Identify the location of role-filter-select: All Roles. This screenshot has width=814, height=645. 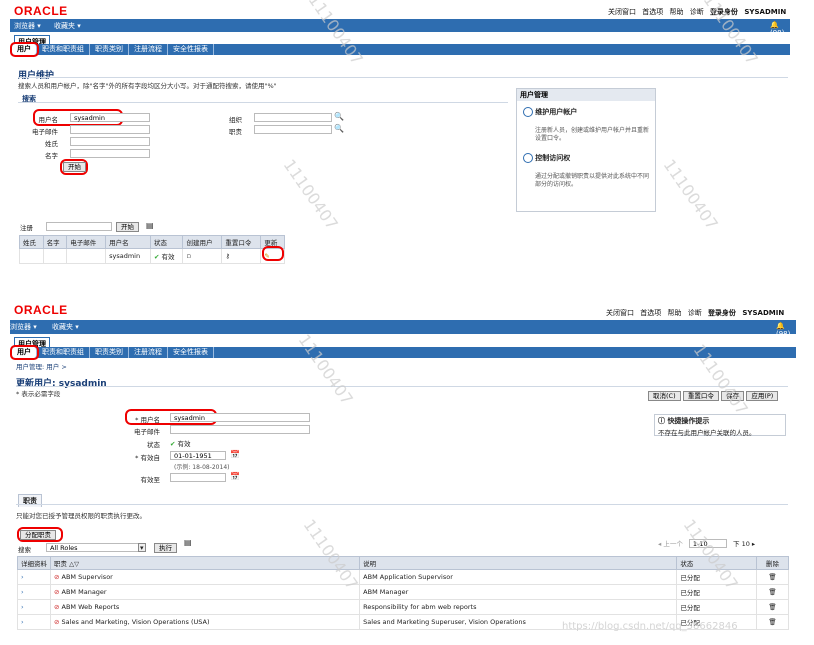
(96, 547).